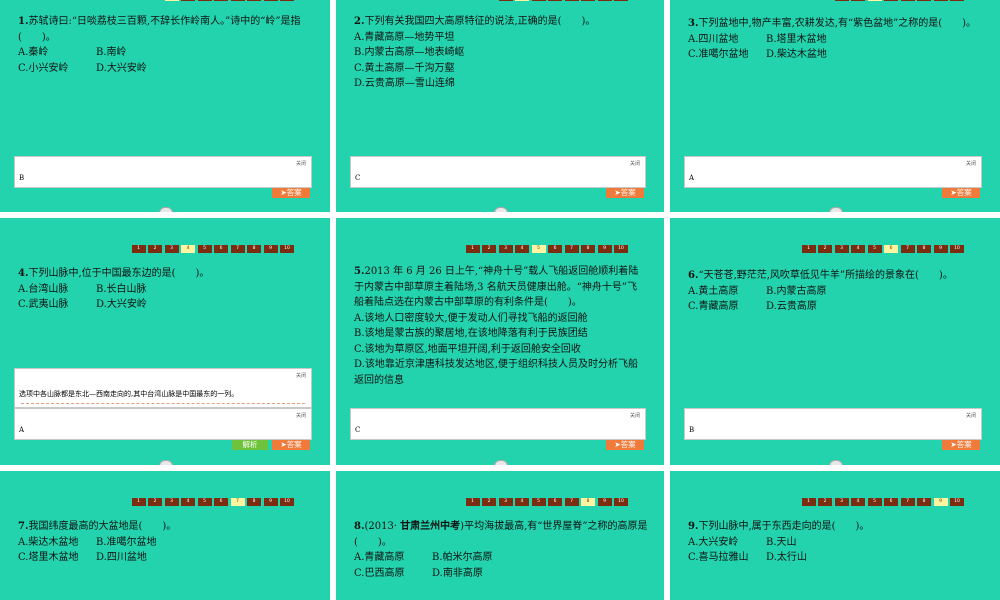  I want to click on option-a: A.大兴安岭, so click(727, 543).